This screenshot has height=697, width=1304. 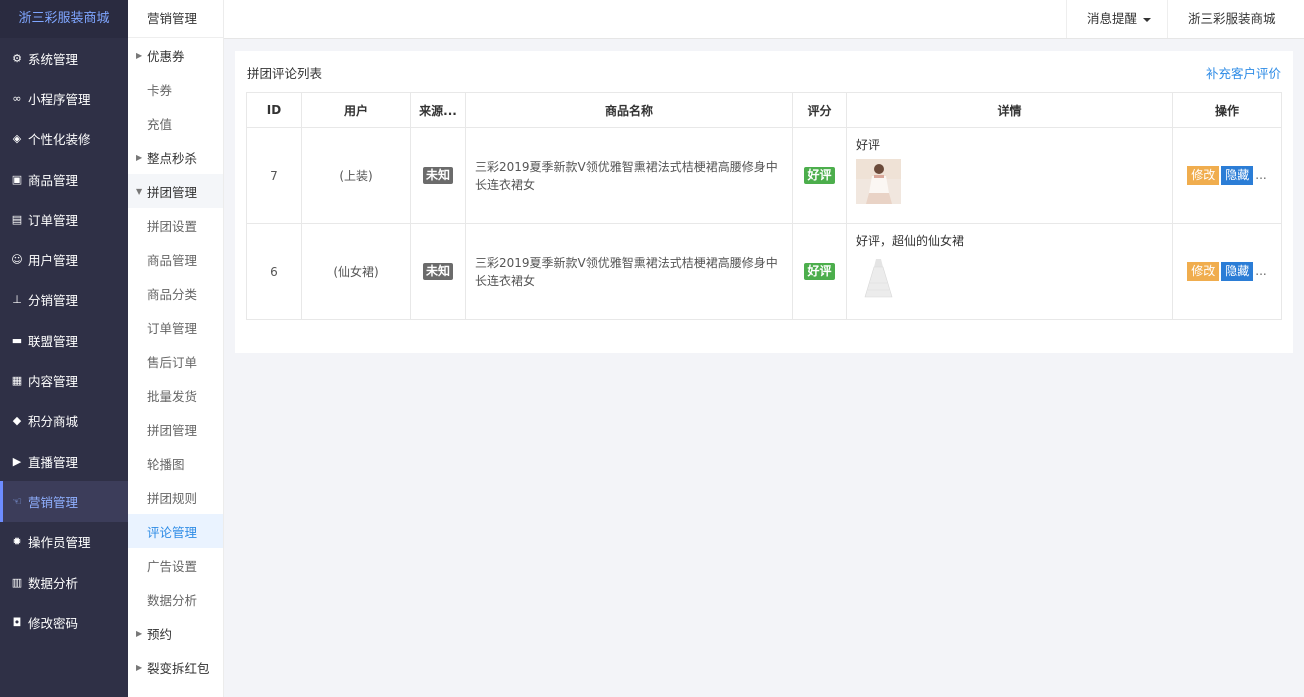 I want to click on sub-menu-item: 订单管理, so click(x=175, y=327).